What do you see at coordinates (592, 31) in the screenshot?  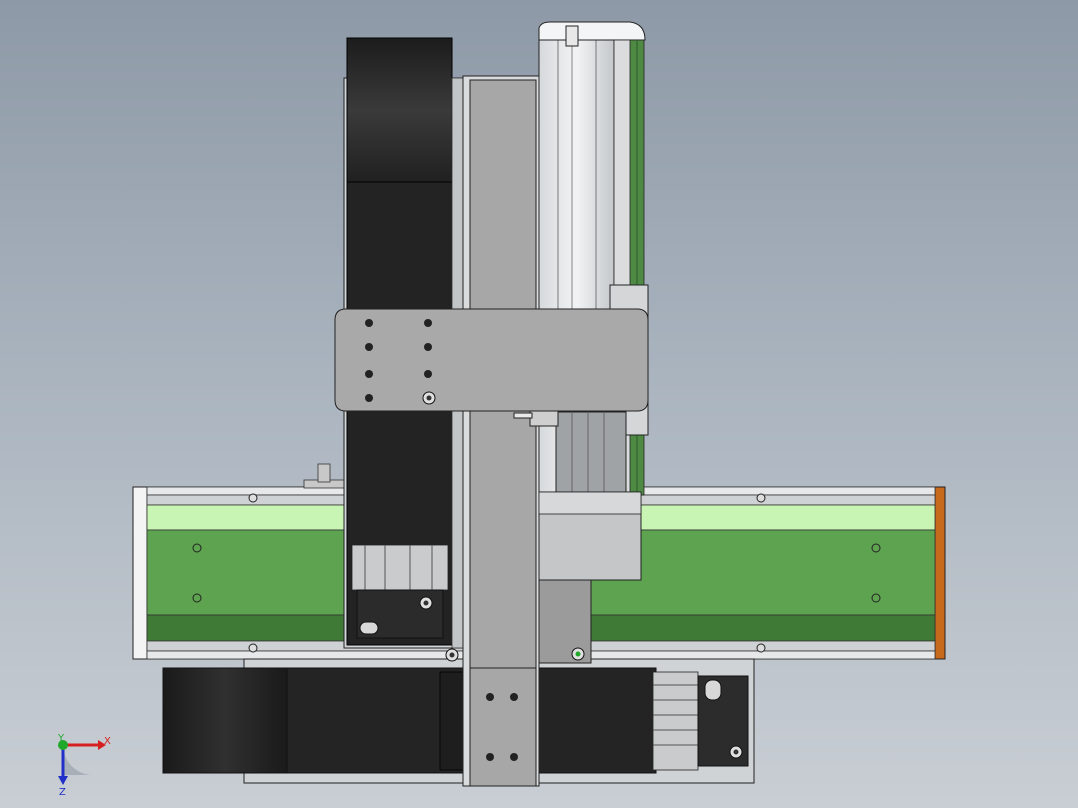 I see `z-axis-top-cap` at bounding box center [592, 31].